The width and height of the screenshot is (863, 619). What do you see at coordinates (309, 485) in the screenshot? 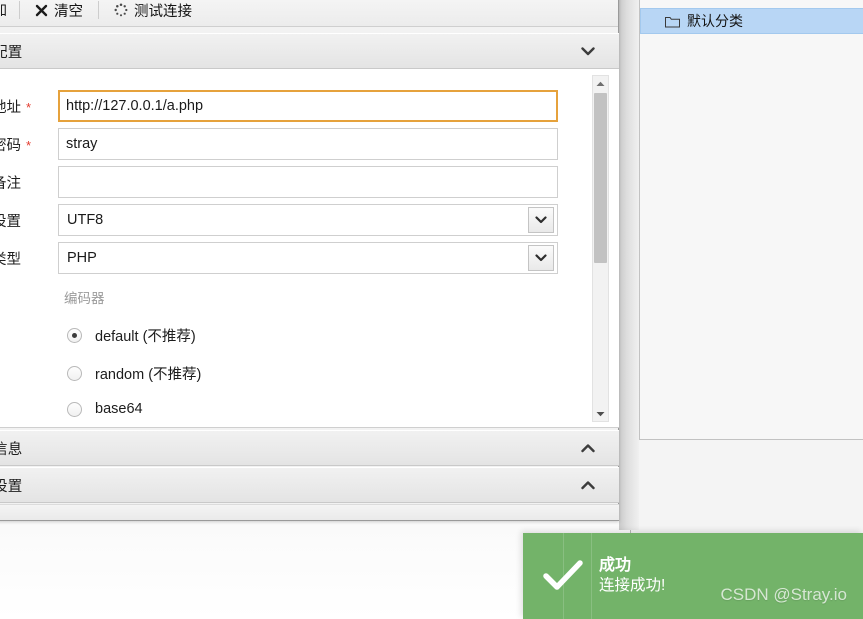
I see `section-header-other-settings: 设置` at bounding box center [309, 485].